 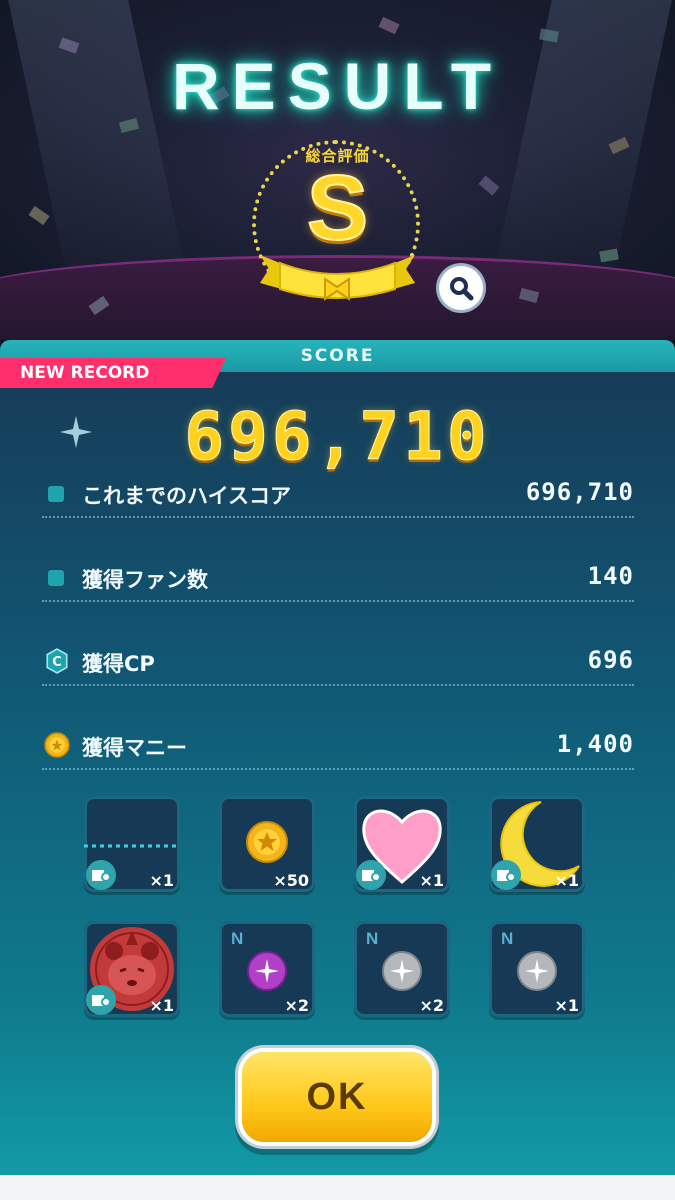 What do you see at coordinates (610, 576) in the screenshot?
I see `row-value: 140` at bounding box center [610, 576].